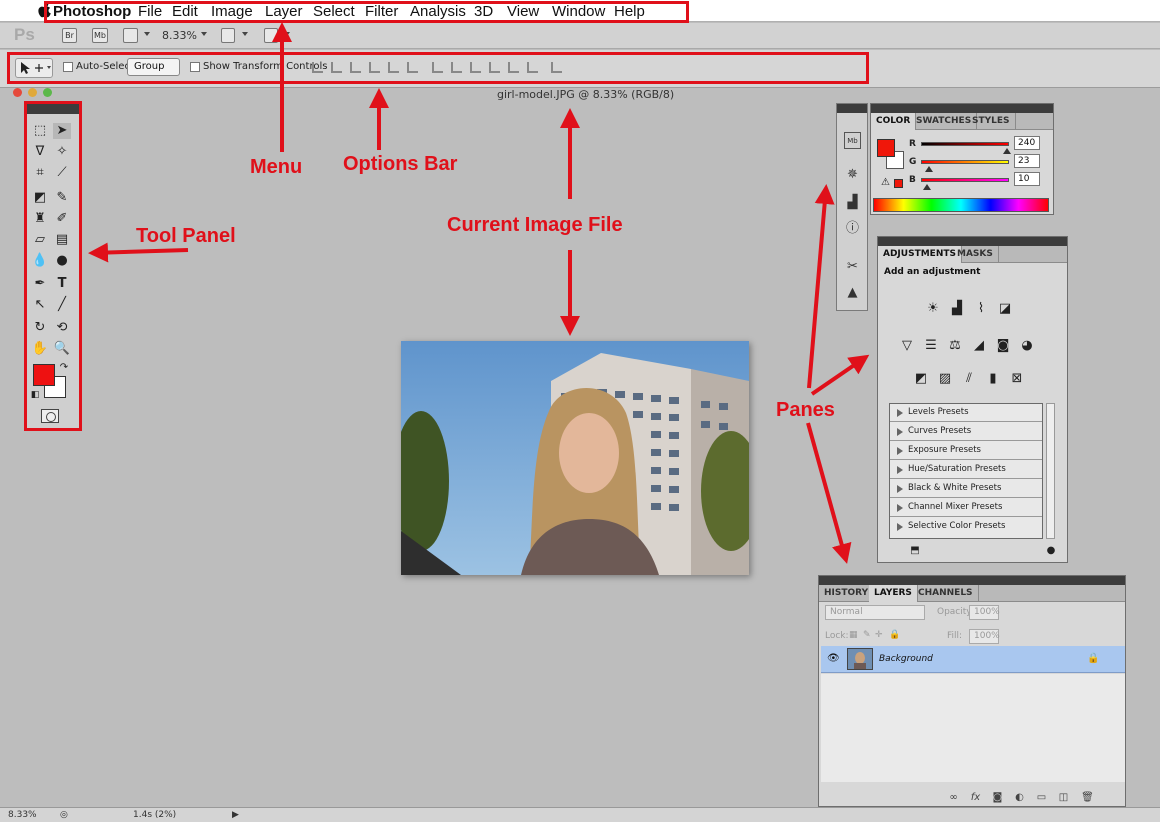 Image resolution: width=1160 pixels, height=822 pixels. I want to click on blend-mode-dropdown: Normal, so click(875, 612).